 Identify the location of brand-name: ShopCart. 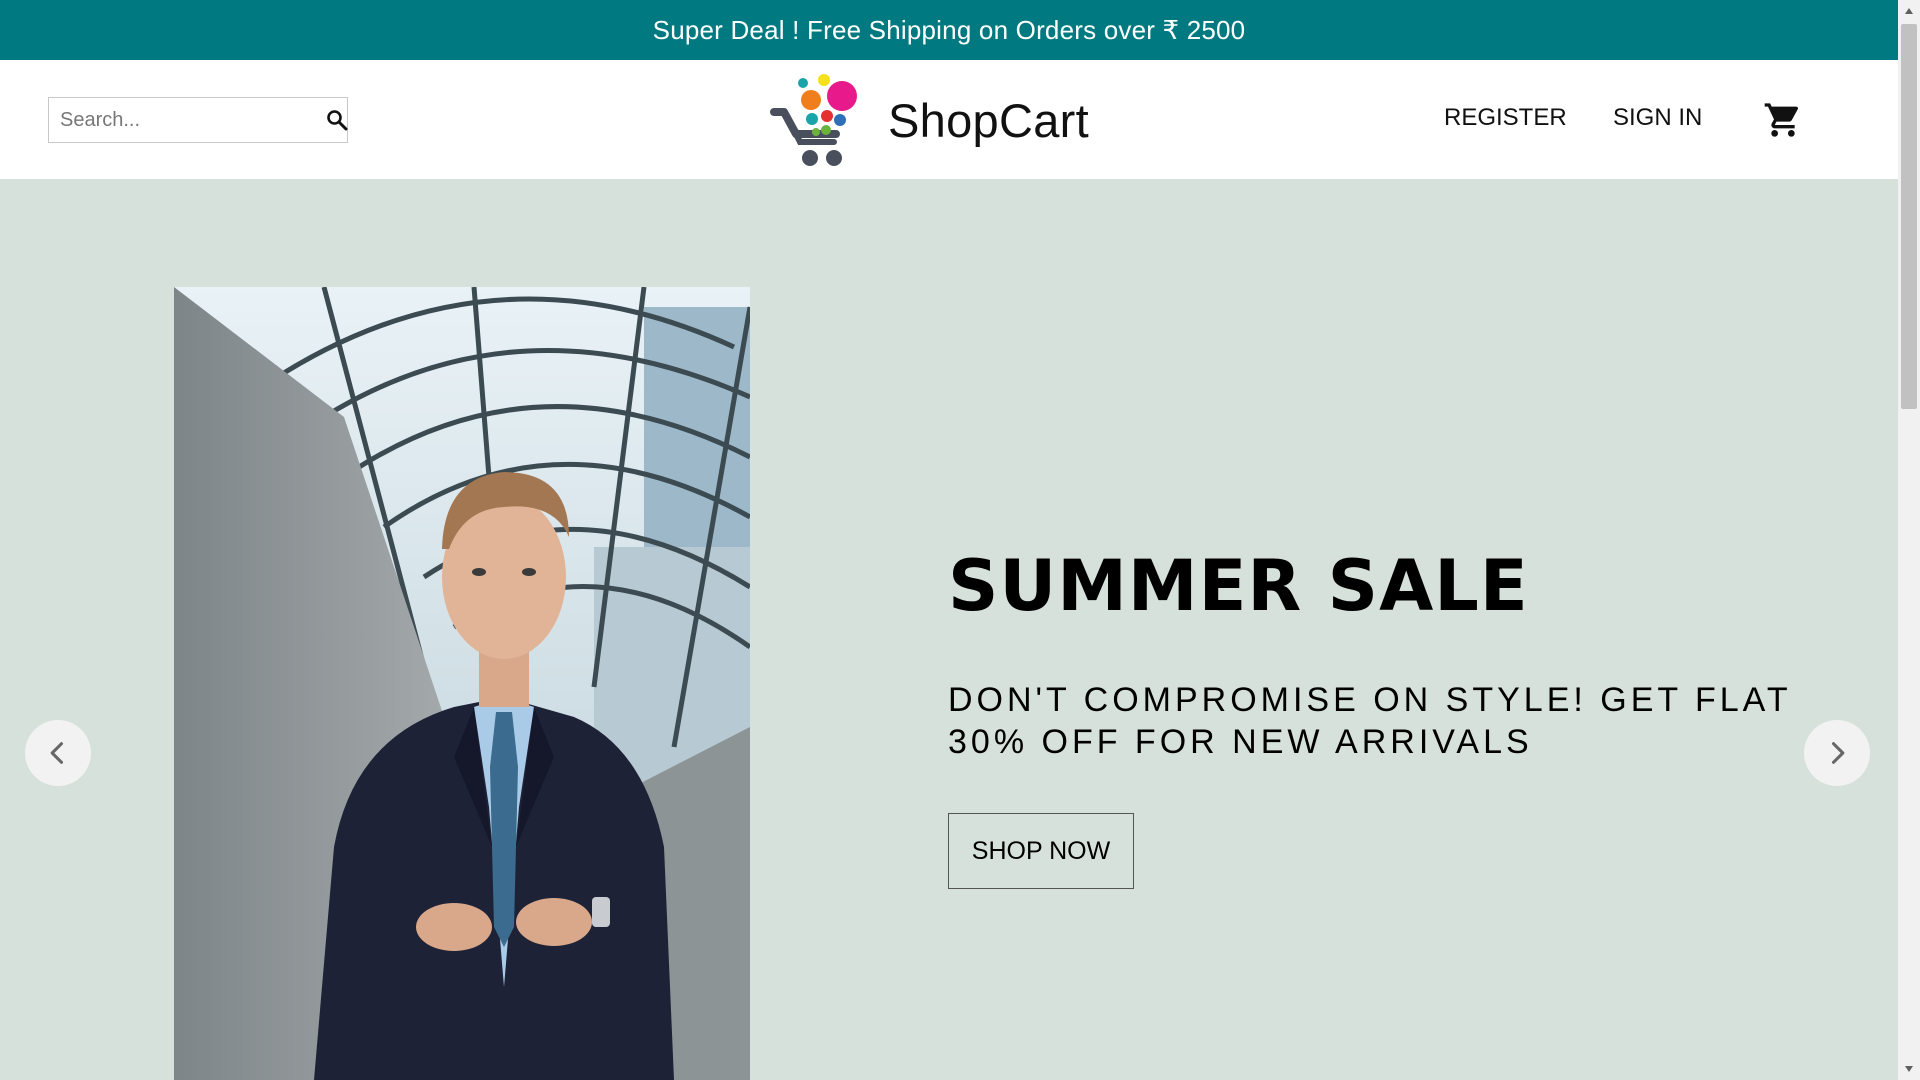
(988, 120).